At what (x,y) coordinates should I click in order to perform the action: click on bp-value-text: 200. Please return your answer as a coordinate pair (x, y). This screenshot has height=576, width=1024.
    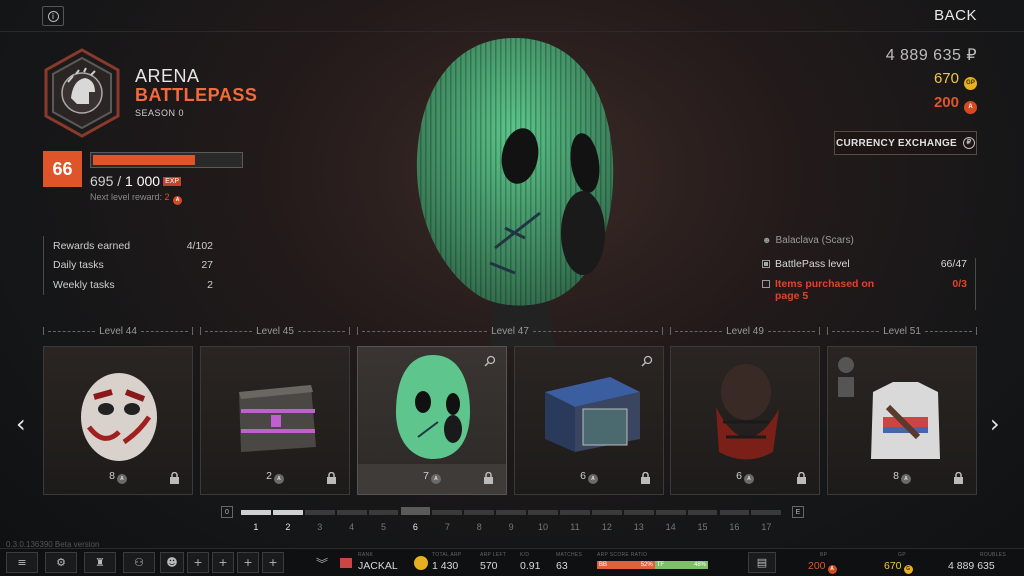
    Looking at the image, I should click on (817, 566).